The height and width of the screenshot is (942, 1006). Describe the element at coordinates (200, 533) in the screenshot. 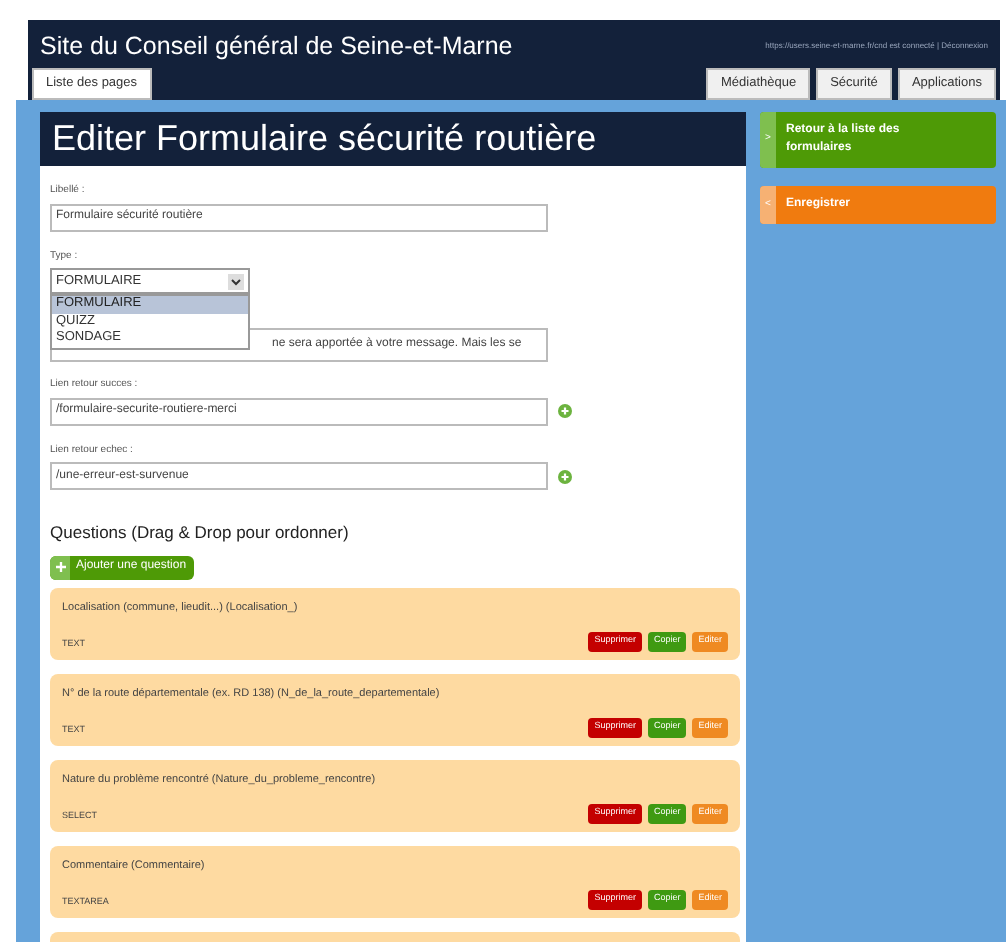

I see `section-heading: Questions (Drag & Drop pour ordonner)` at that location.